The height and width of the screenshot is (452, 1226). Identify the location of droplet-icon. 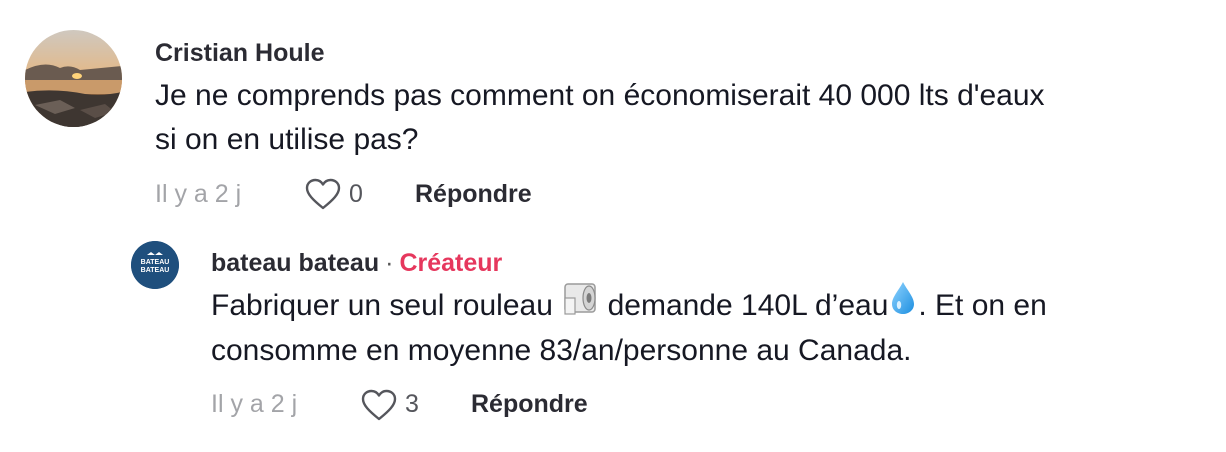
(903, 304).